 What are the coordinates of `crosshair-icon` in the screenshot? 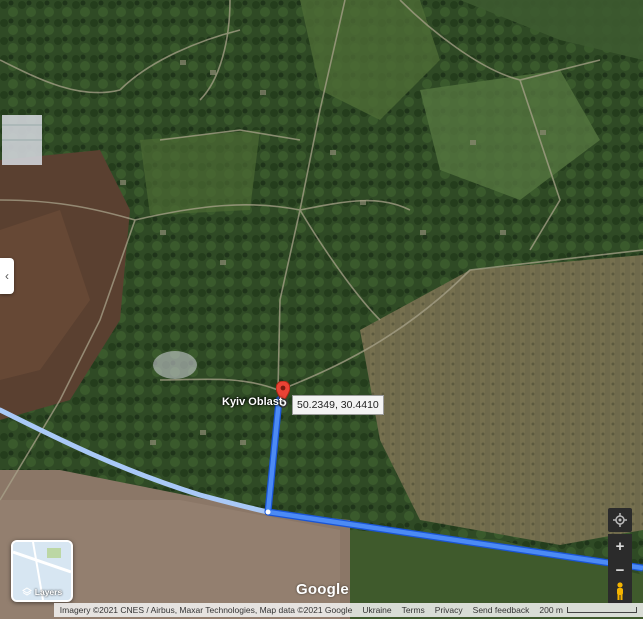 It's located at (620, 520).